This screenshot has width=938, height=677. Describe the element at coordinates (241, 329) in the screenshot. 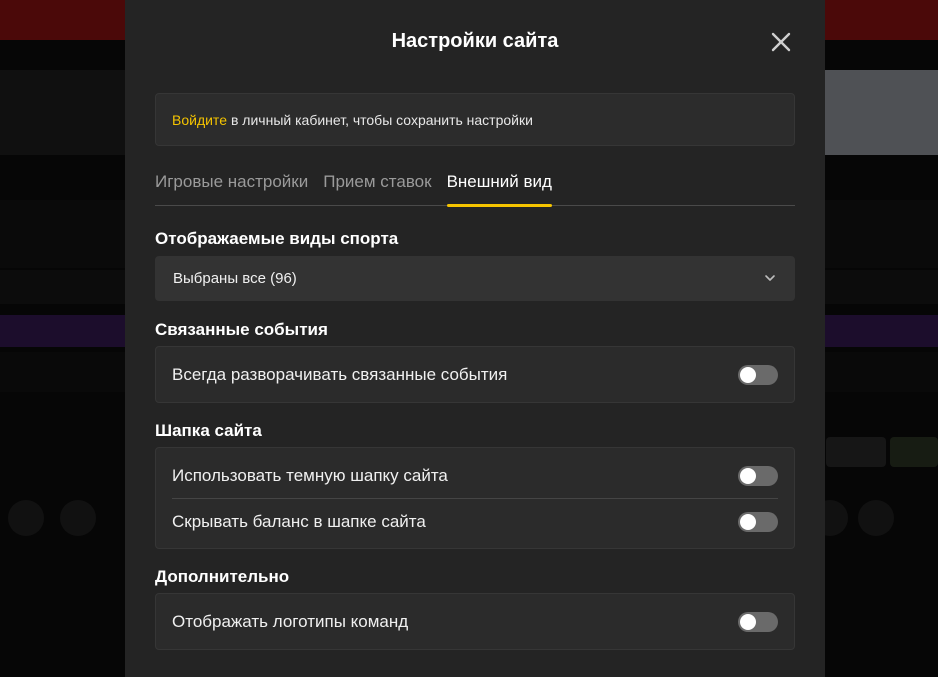

I see `related-section-title: Связанные события` at that location.